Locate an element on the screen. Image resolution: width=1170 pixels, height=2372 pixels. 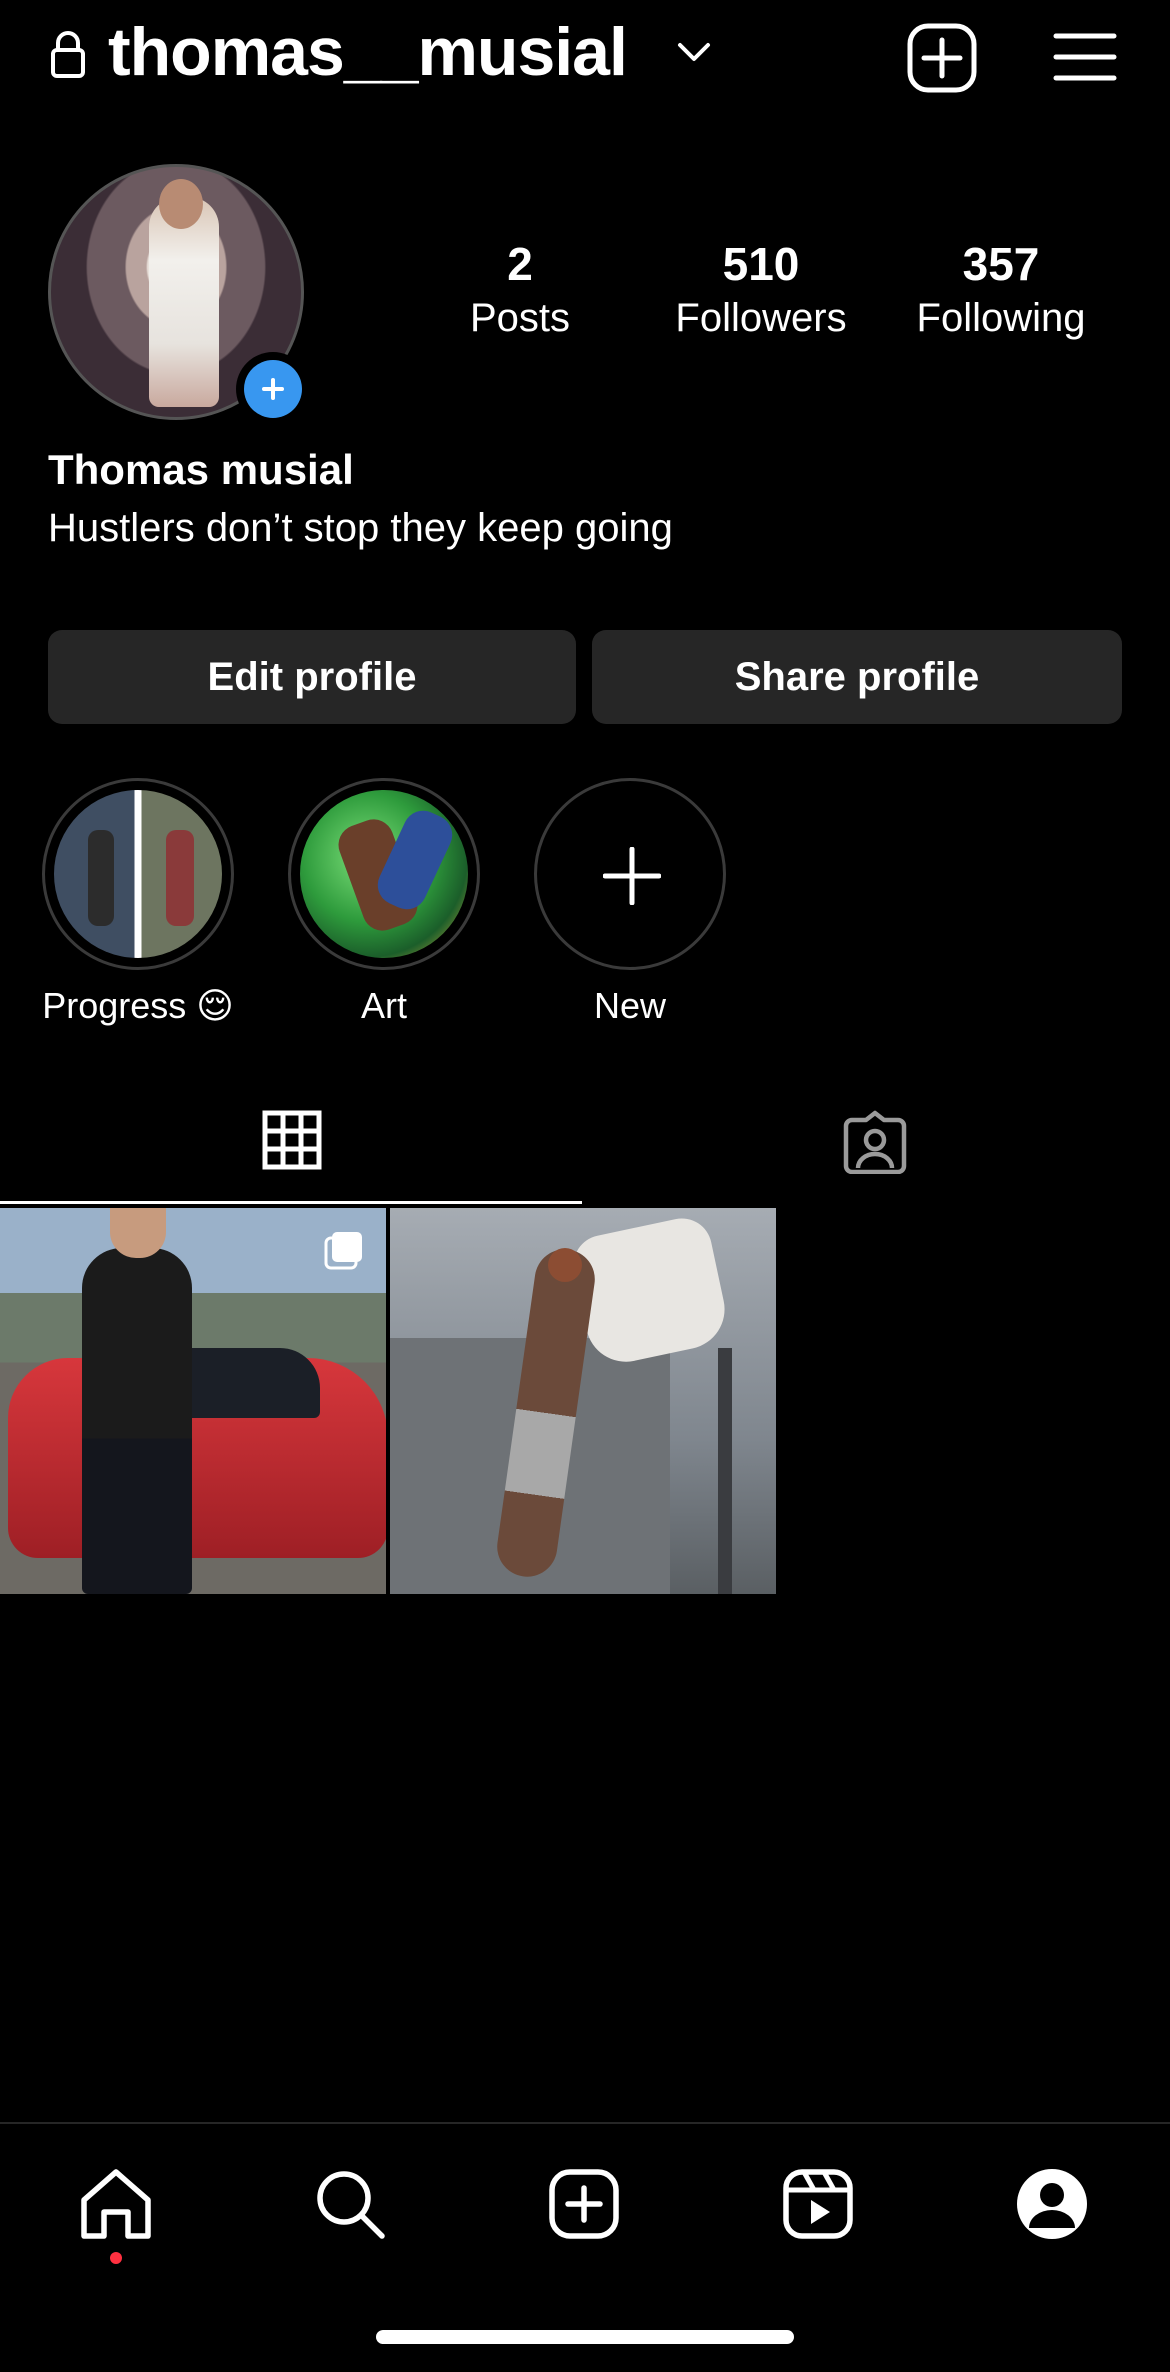
profile-header: thomas__musial is located at coordinates (585, 60).